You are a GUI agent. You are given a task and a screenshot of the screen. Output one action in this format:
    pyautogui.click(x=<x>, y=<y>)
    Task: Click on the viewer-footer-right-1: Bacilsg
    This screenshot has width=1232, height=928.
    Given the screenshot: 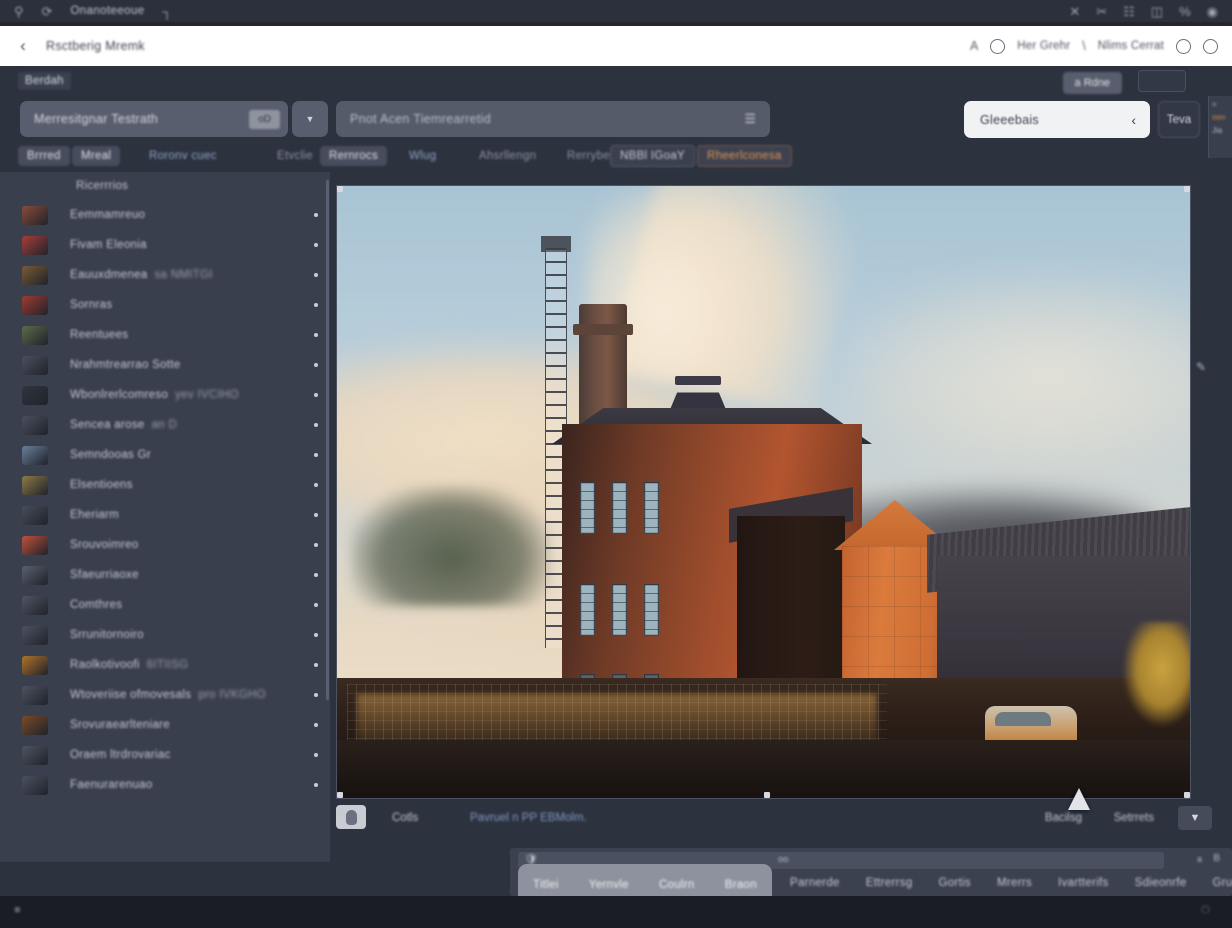 What is the action you would take?
    pyautogui.click(x=1063, y=818)
    